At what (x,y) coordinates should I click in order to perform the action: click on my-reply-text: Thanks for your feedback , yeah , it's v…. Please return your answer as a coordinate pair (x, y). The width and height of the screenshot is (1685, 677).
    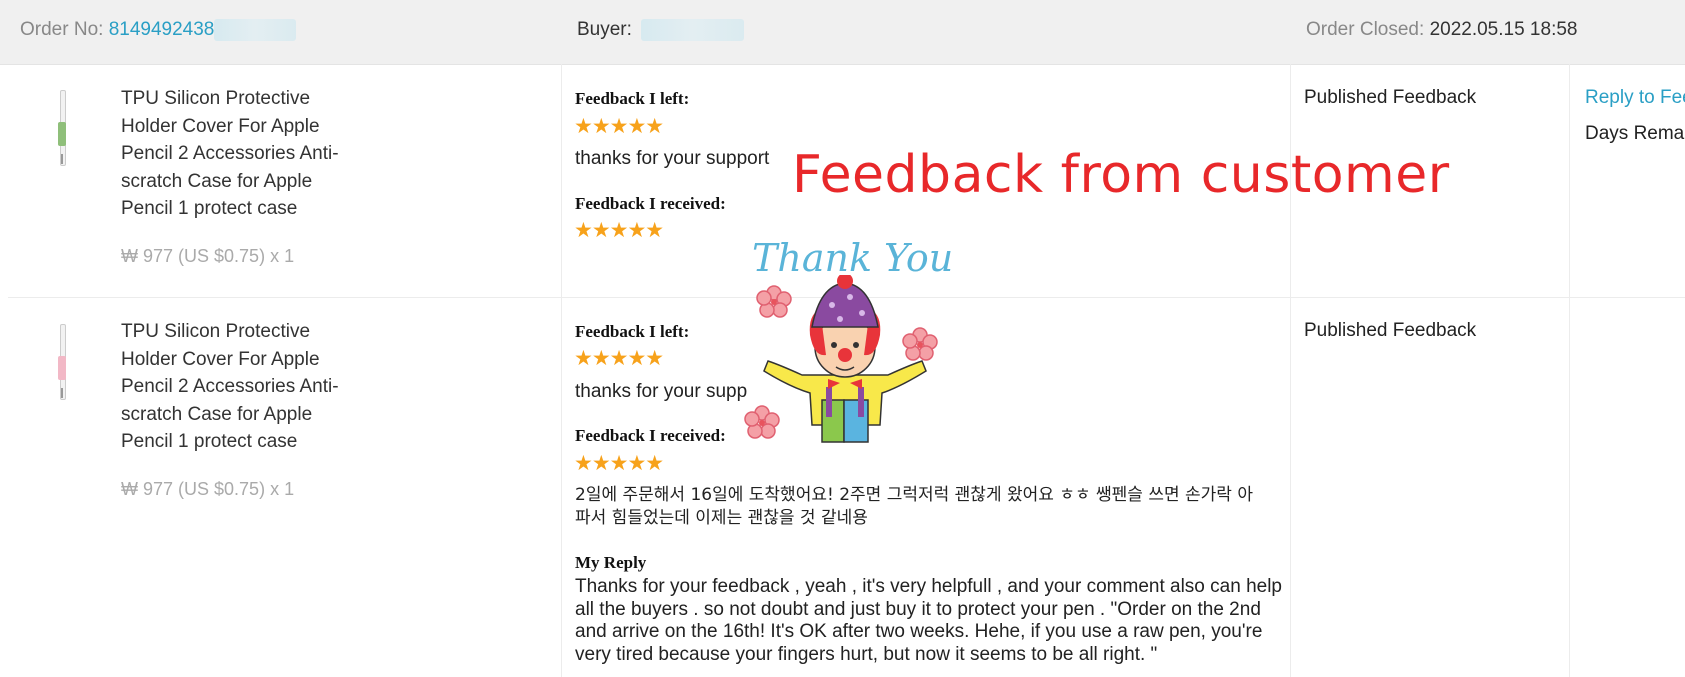
    Looking at the image, I should click on (928, 620).